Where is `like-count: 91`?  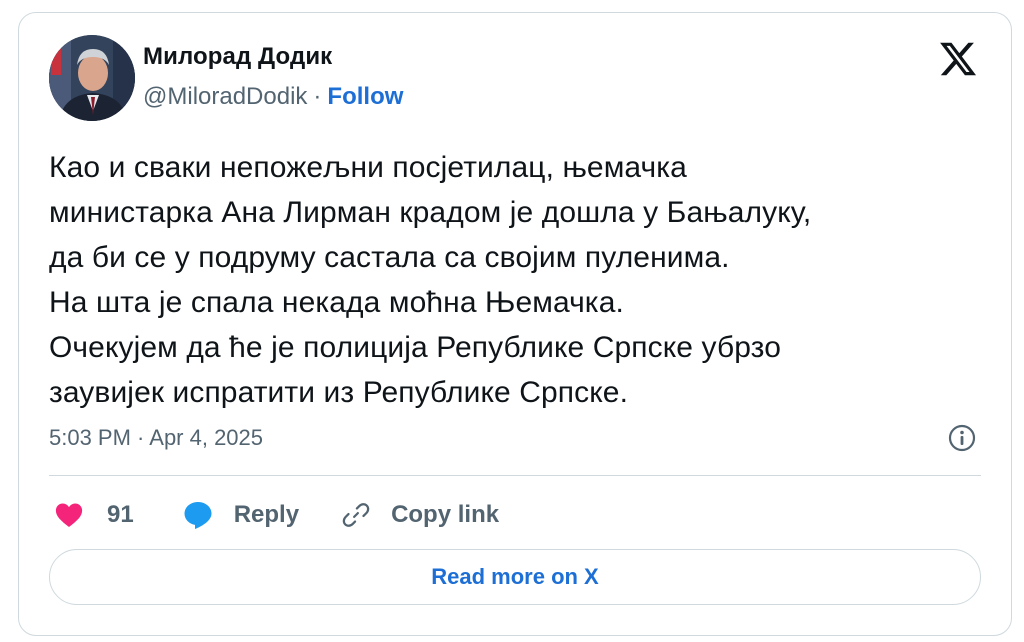 like-count: 91 is located at coordinates (120, 514).